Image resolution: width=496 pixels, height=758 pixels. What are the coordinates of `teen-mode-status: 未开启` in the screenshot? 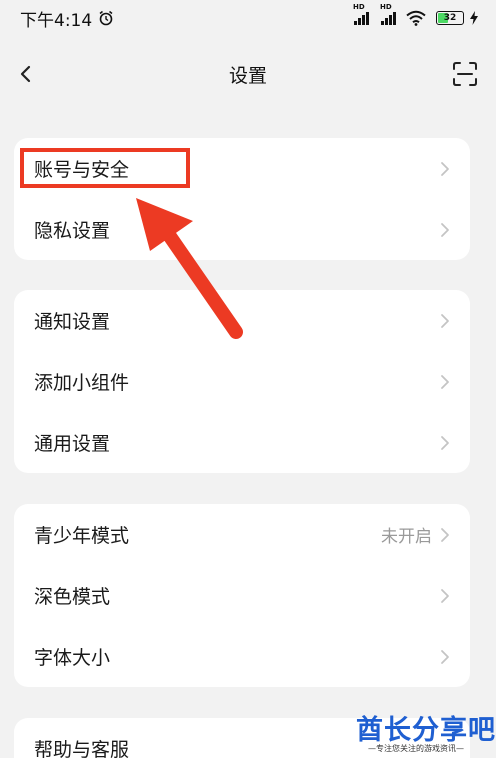 It's located at (406, 537).